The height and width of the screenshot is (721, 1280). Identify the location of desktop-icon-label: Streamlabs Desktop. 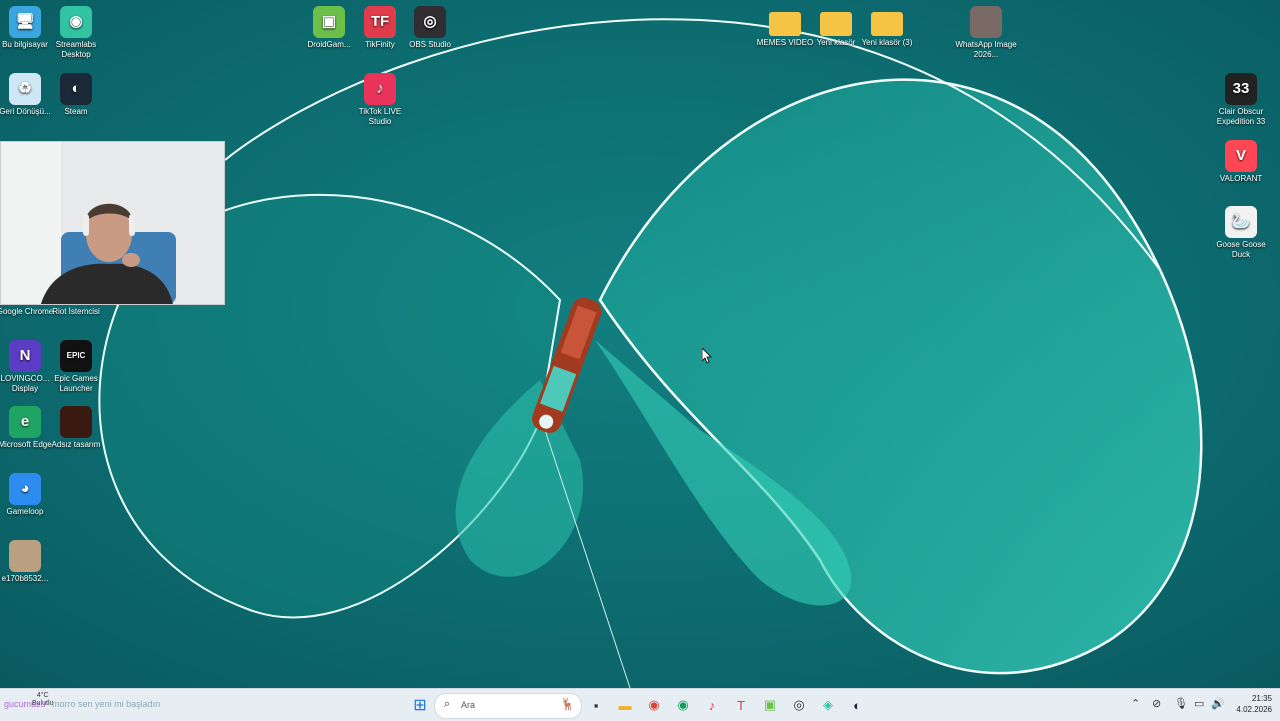
(76, 49).